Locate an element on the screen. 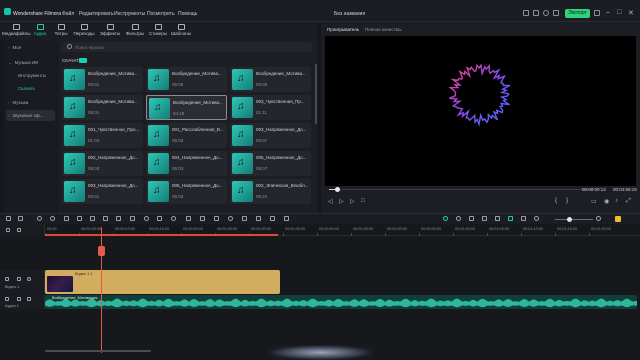 The width and height of the screenshot is (640, 360). export-button: Экспорт is located at coordinates (577, 13).